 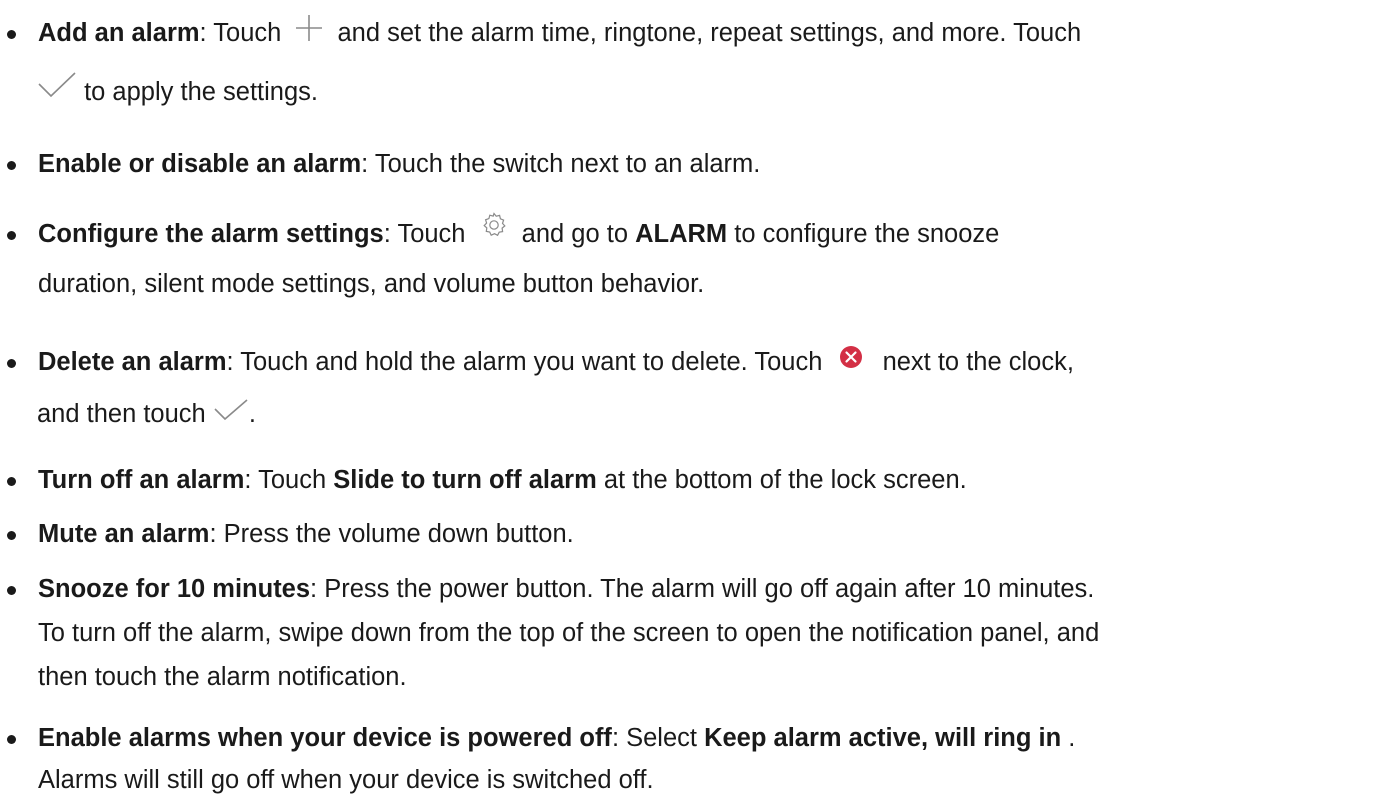 What do you see at coordinates (309, 28) in the screenshot?
I see `plus-icon` at bounding box center [309, 28].